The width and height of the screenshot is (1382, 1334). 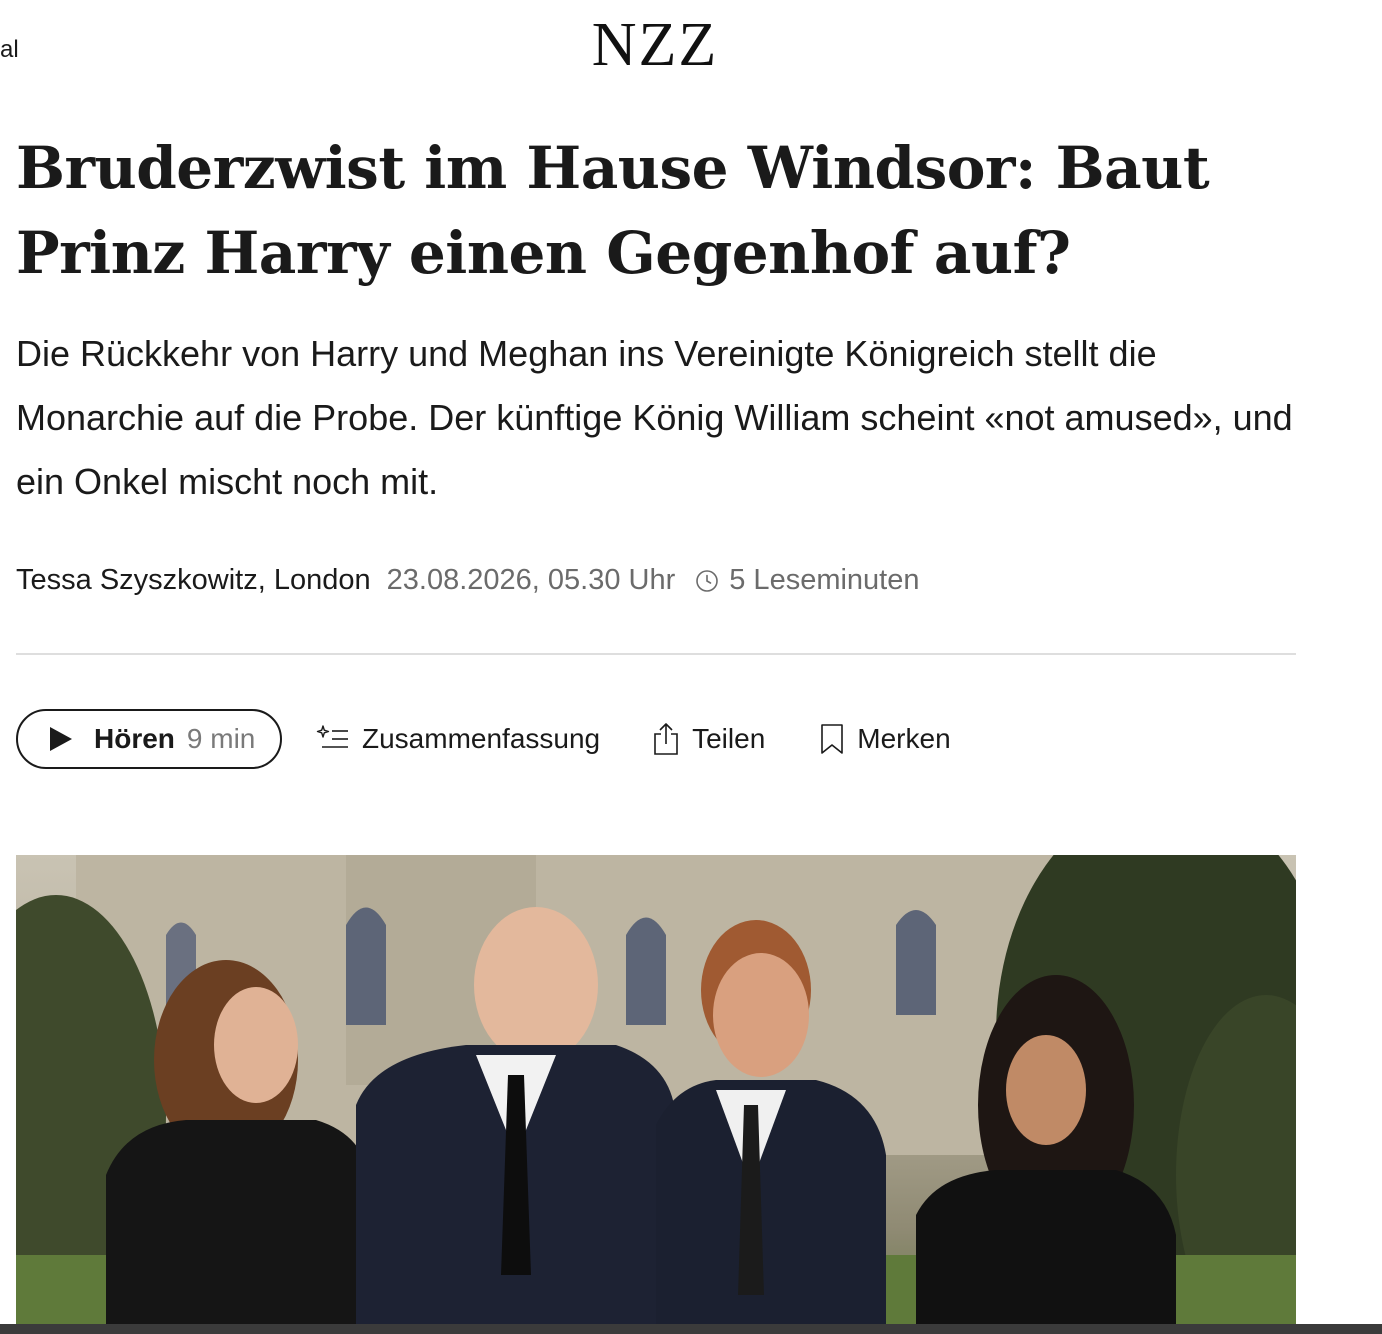 I want to click on listen-duration: 9 min, so click(x=221, y=738).